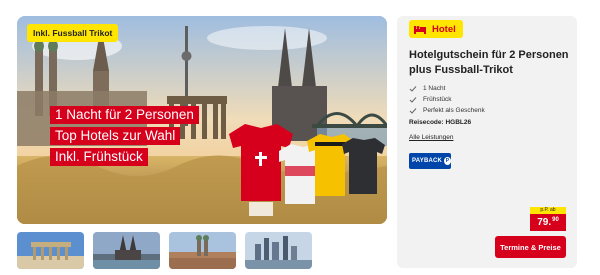 The width and height of the screenshot is (600, 275). What do you see at coordinates (124, 115) in the screenshot?
I see `headline-line-1: 1 Nacht für 2 Personen` at bounding box center [124, 115].